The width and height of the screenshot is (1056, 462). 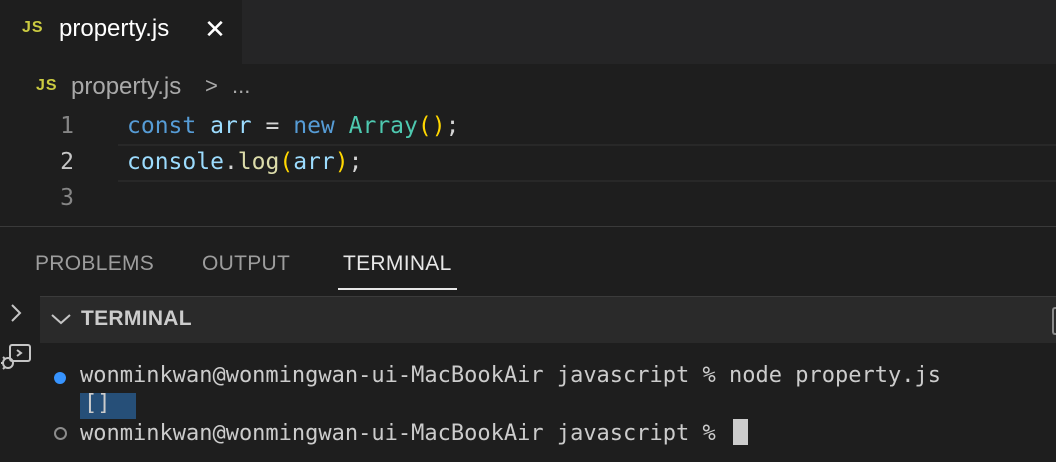 What do you see at coordinates (258, 162) in the screenshot?
I see `code-token: log` at bounding box center [258, 162].